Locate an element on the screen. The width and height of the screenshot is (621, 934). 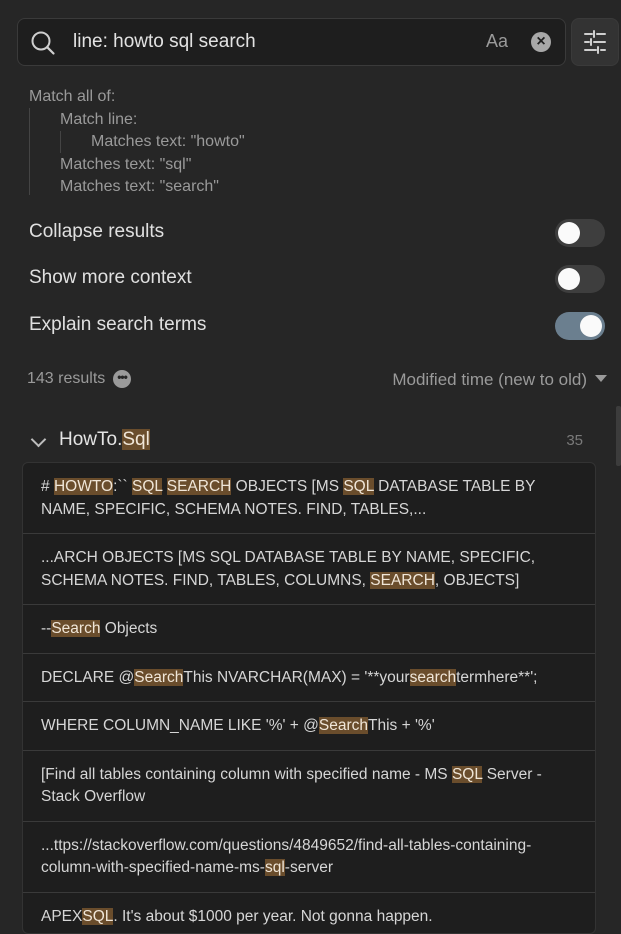
result-text: This + '%' is located at coordinates (401, 725).